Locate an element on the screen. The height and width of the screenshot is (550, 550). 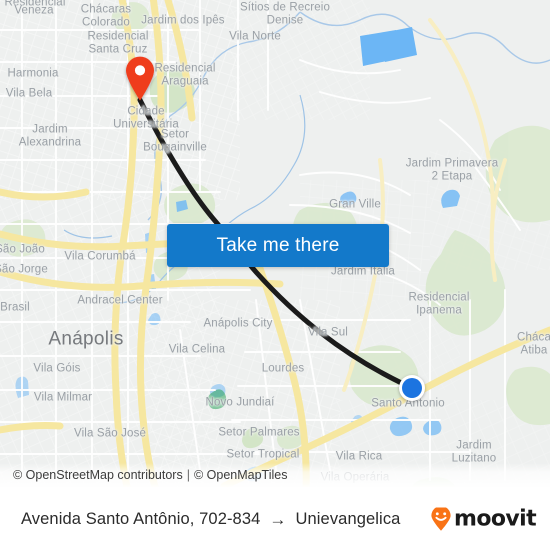
moovit-logo: moovit is located at coordinates (483, 519).